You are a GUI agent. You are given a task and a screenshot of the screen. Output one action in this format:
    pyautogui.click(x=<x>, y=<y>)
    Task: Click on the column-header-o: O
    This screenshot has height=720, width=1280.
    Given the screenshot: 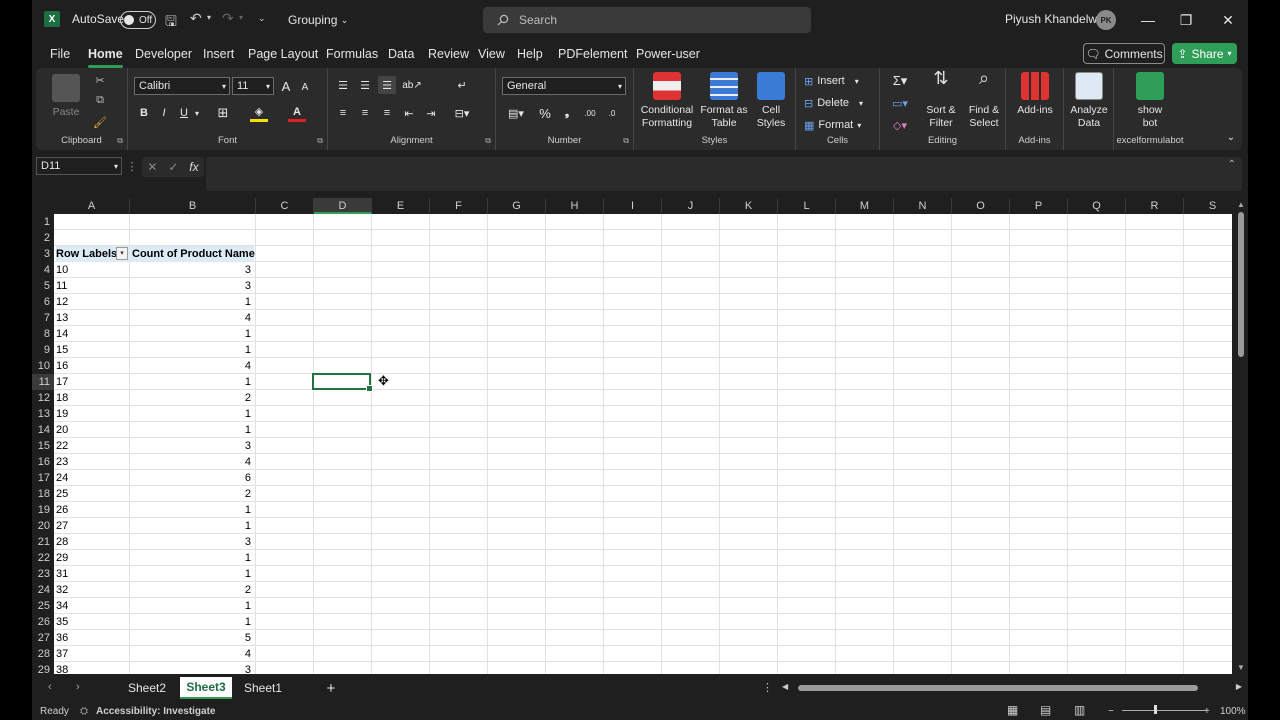 What is the action you would take?
    pyautogui.click(x=981, y=206)
    